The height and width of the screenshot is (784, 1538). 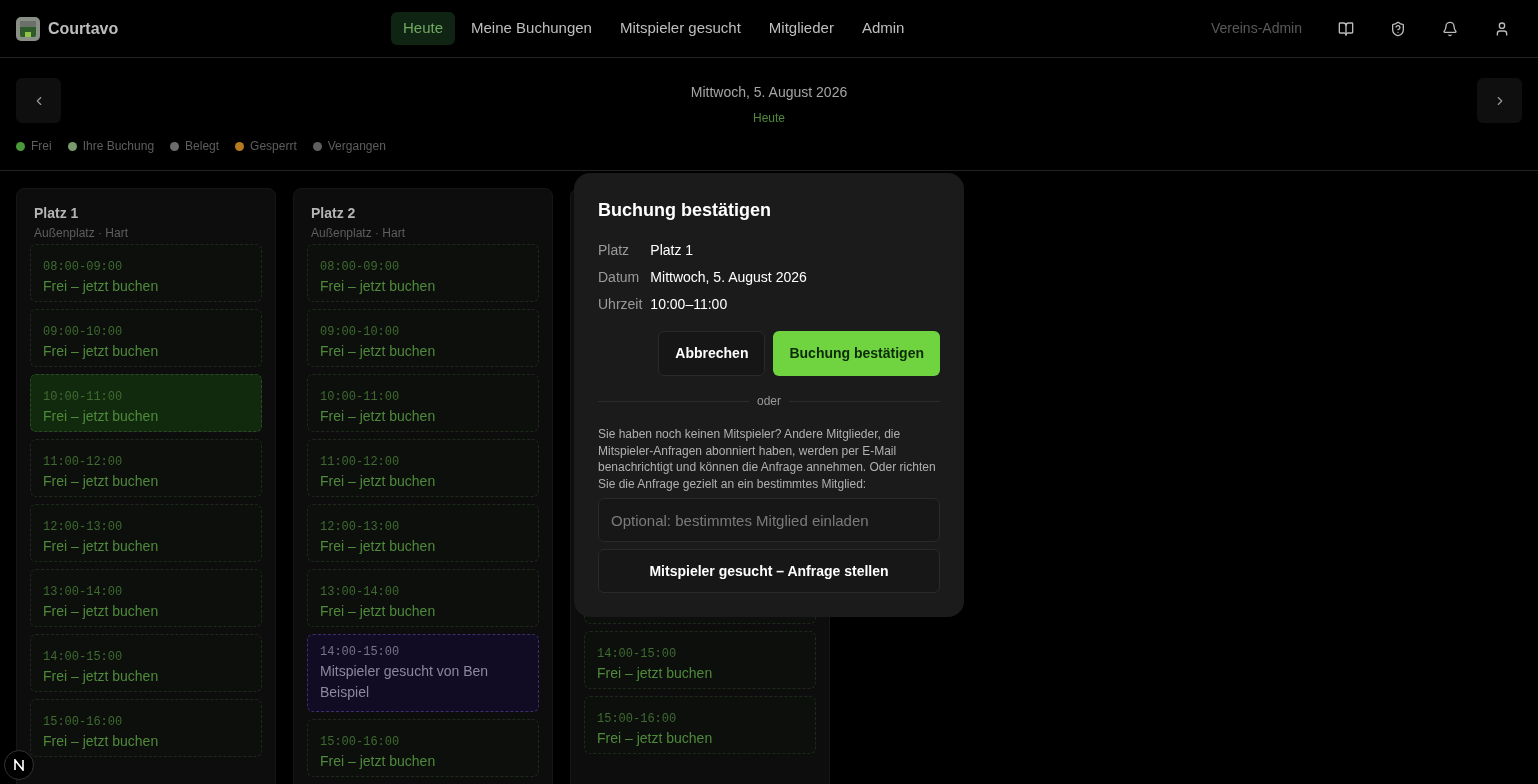 What do you see at coordinates (1450, 28) in the screenshot?
I see `bell-icon` at bounding box center [1450, 28].